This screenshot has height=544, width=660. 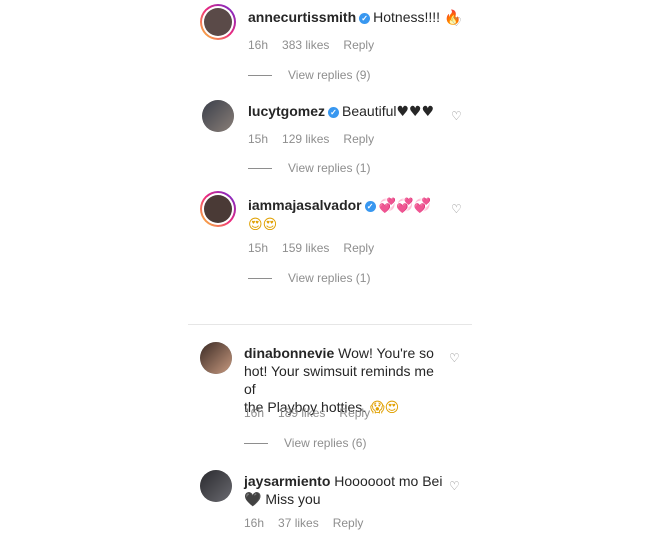 I want to click on comment-body: iammajasalvador ✓ 💞💞💞 😍😍, so click(x=339, y=215).